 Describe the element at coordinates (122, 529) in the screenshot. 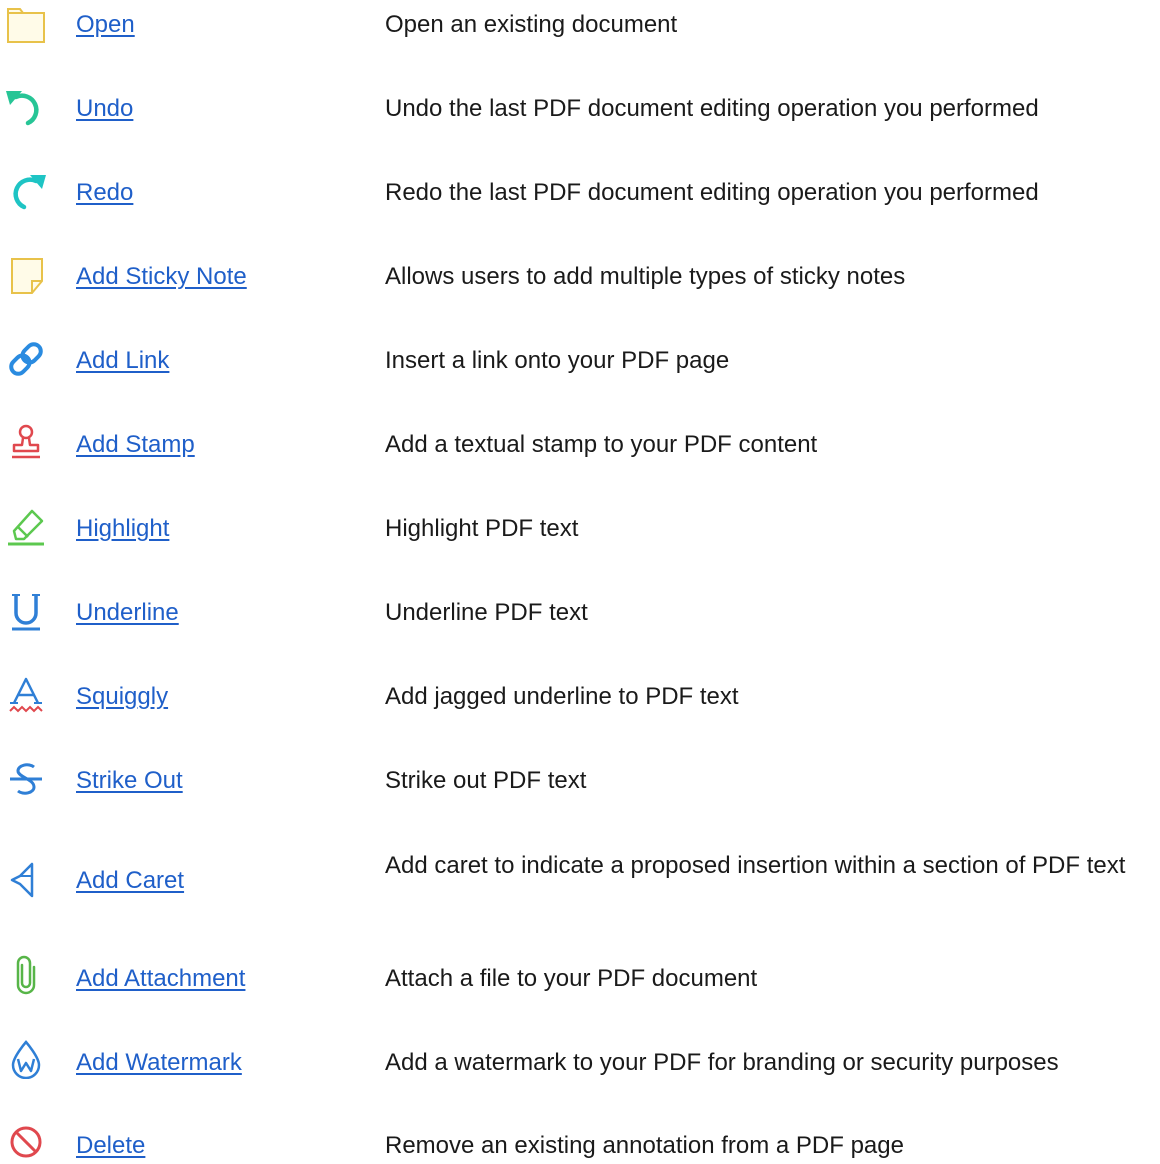

I see `highlight-link: Highlight` at that location.